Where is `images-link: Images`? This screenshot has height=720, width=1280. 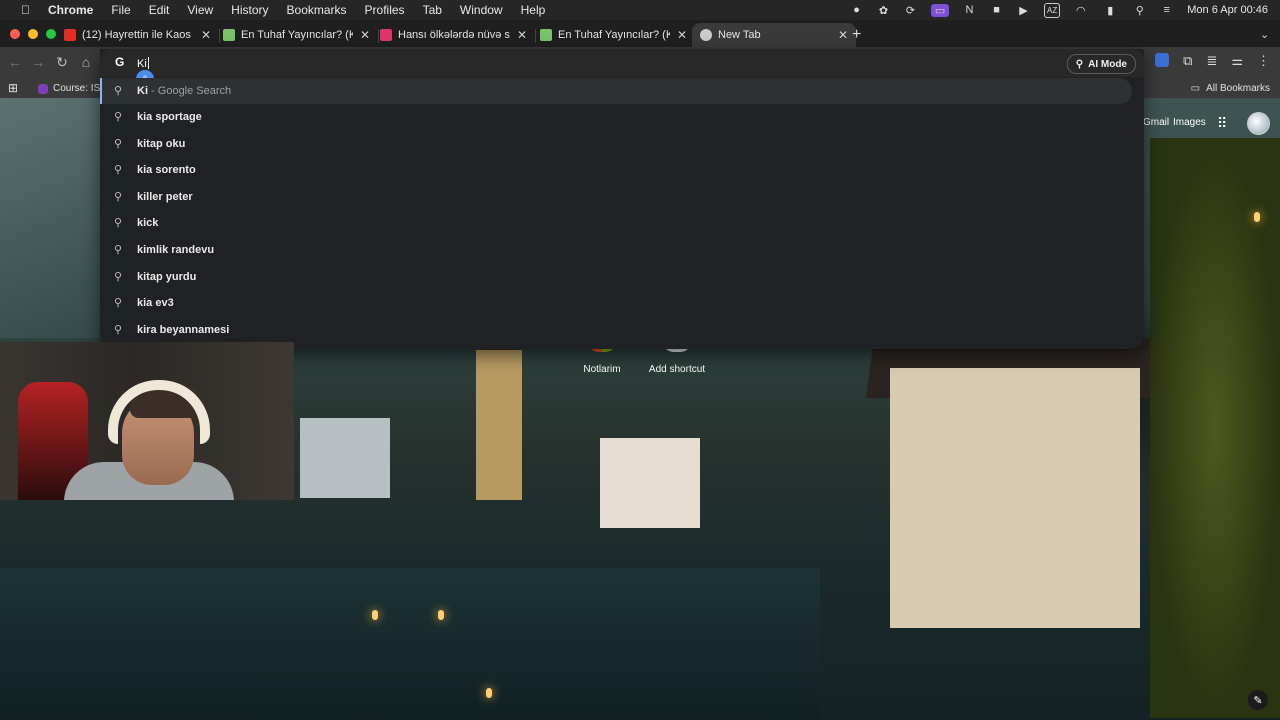
images-link: Images is located at coordinates (1189, 122).